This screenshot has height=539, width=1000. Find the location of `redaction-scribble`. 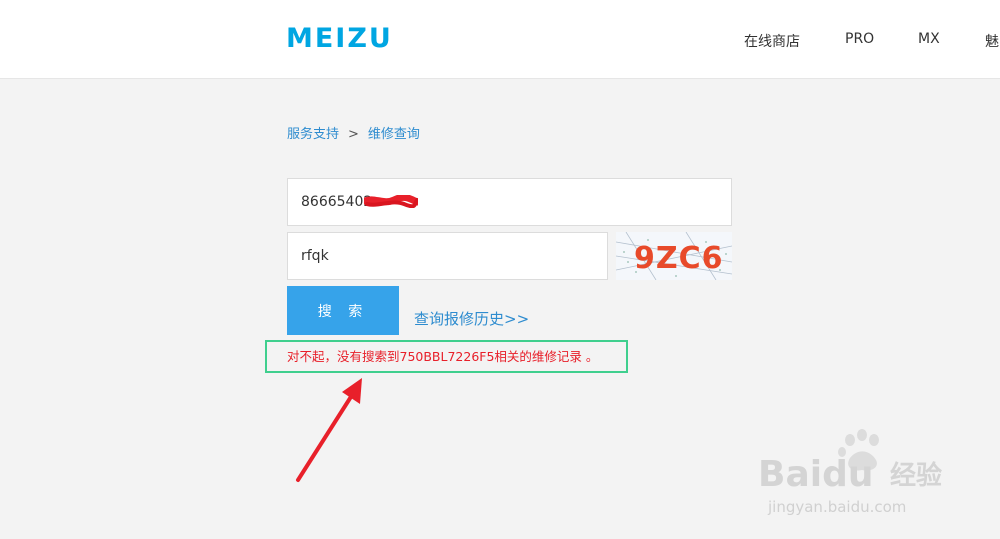

redaction-scribble is located at coordinates (391, 201).